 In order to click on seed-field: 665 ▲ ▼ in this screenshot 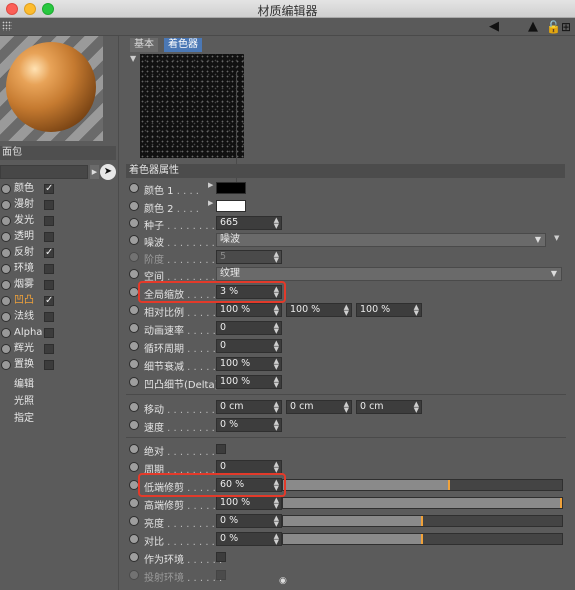, I will do `click(249, 223)`.